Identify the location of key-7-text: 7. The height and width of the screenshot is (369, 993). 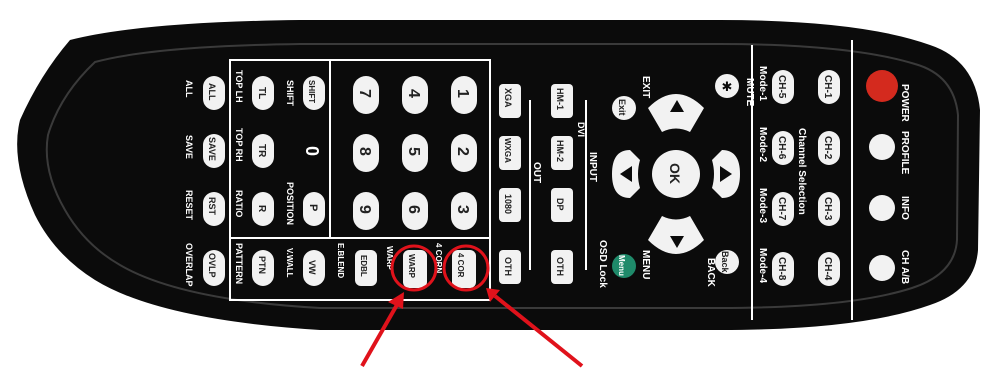
(364, 93).